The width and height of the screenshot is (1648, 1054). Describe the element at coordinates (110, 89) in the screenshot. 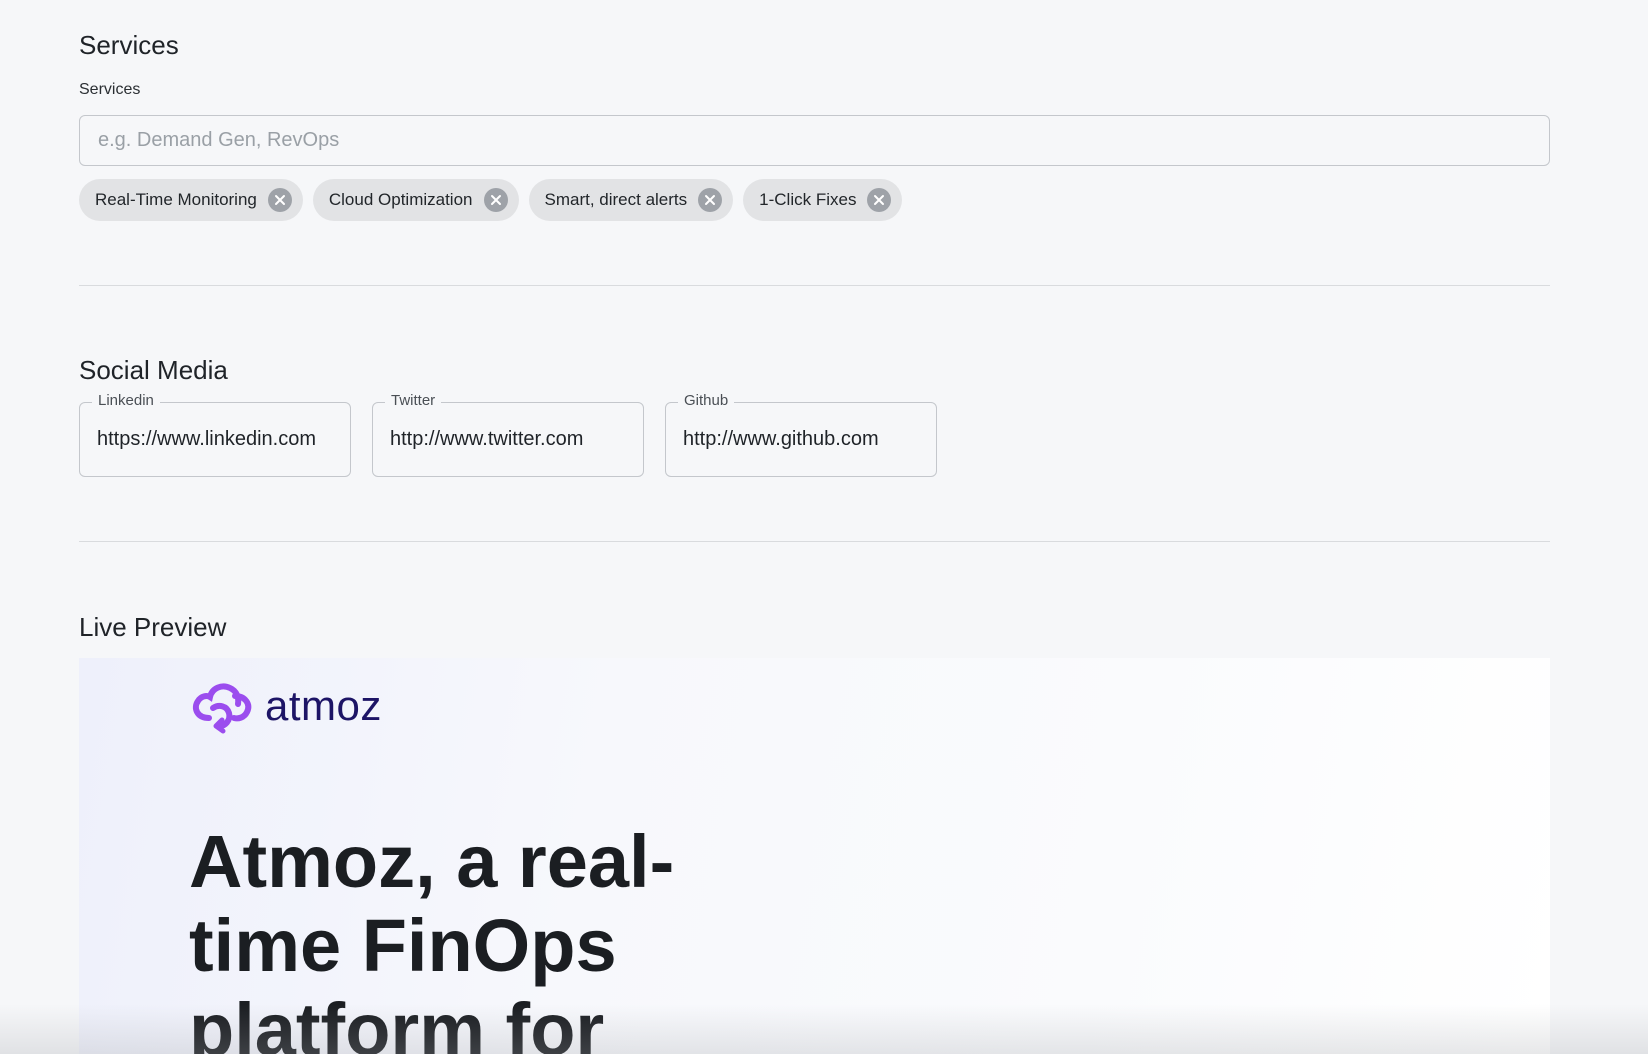

I see `services-field-label: Services` at that location.